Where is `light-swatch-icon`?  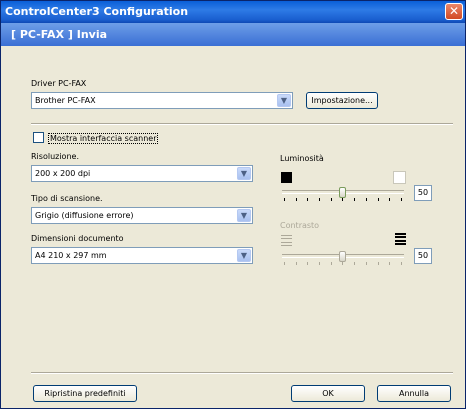
light-swatch-icon is located at coordinates (399, 177).